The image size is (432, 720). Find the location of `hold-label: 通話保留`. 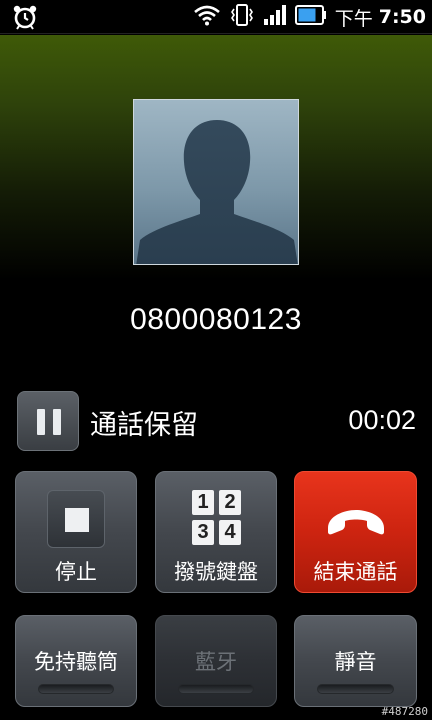

hold-label: 通話保留 is located at coordinates (144, 425).